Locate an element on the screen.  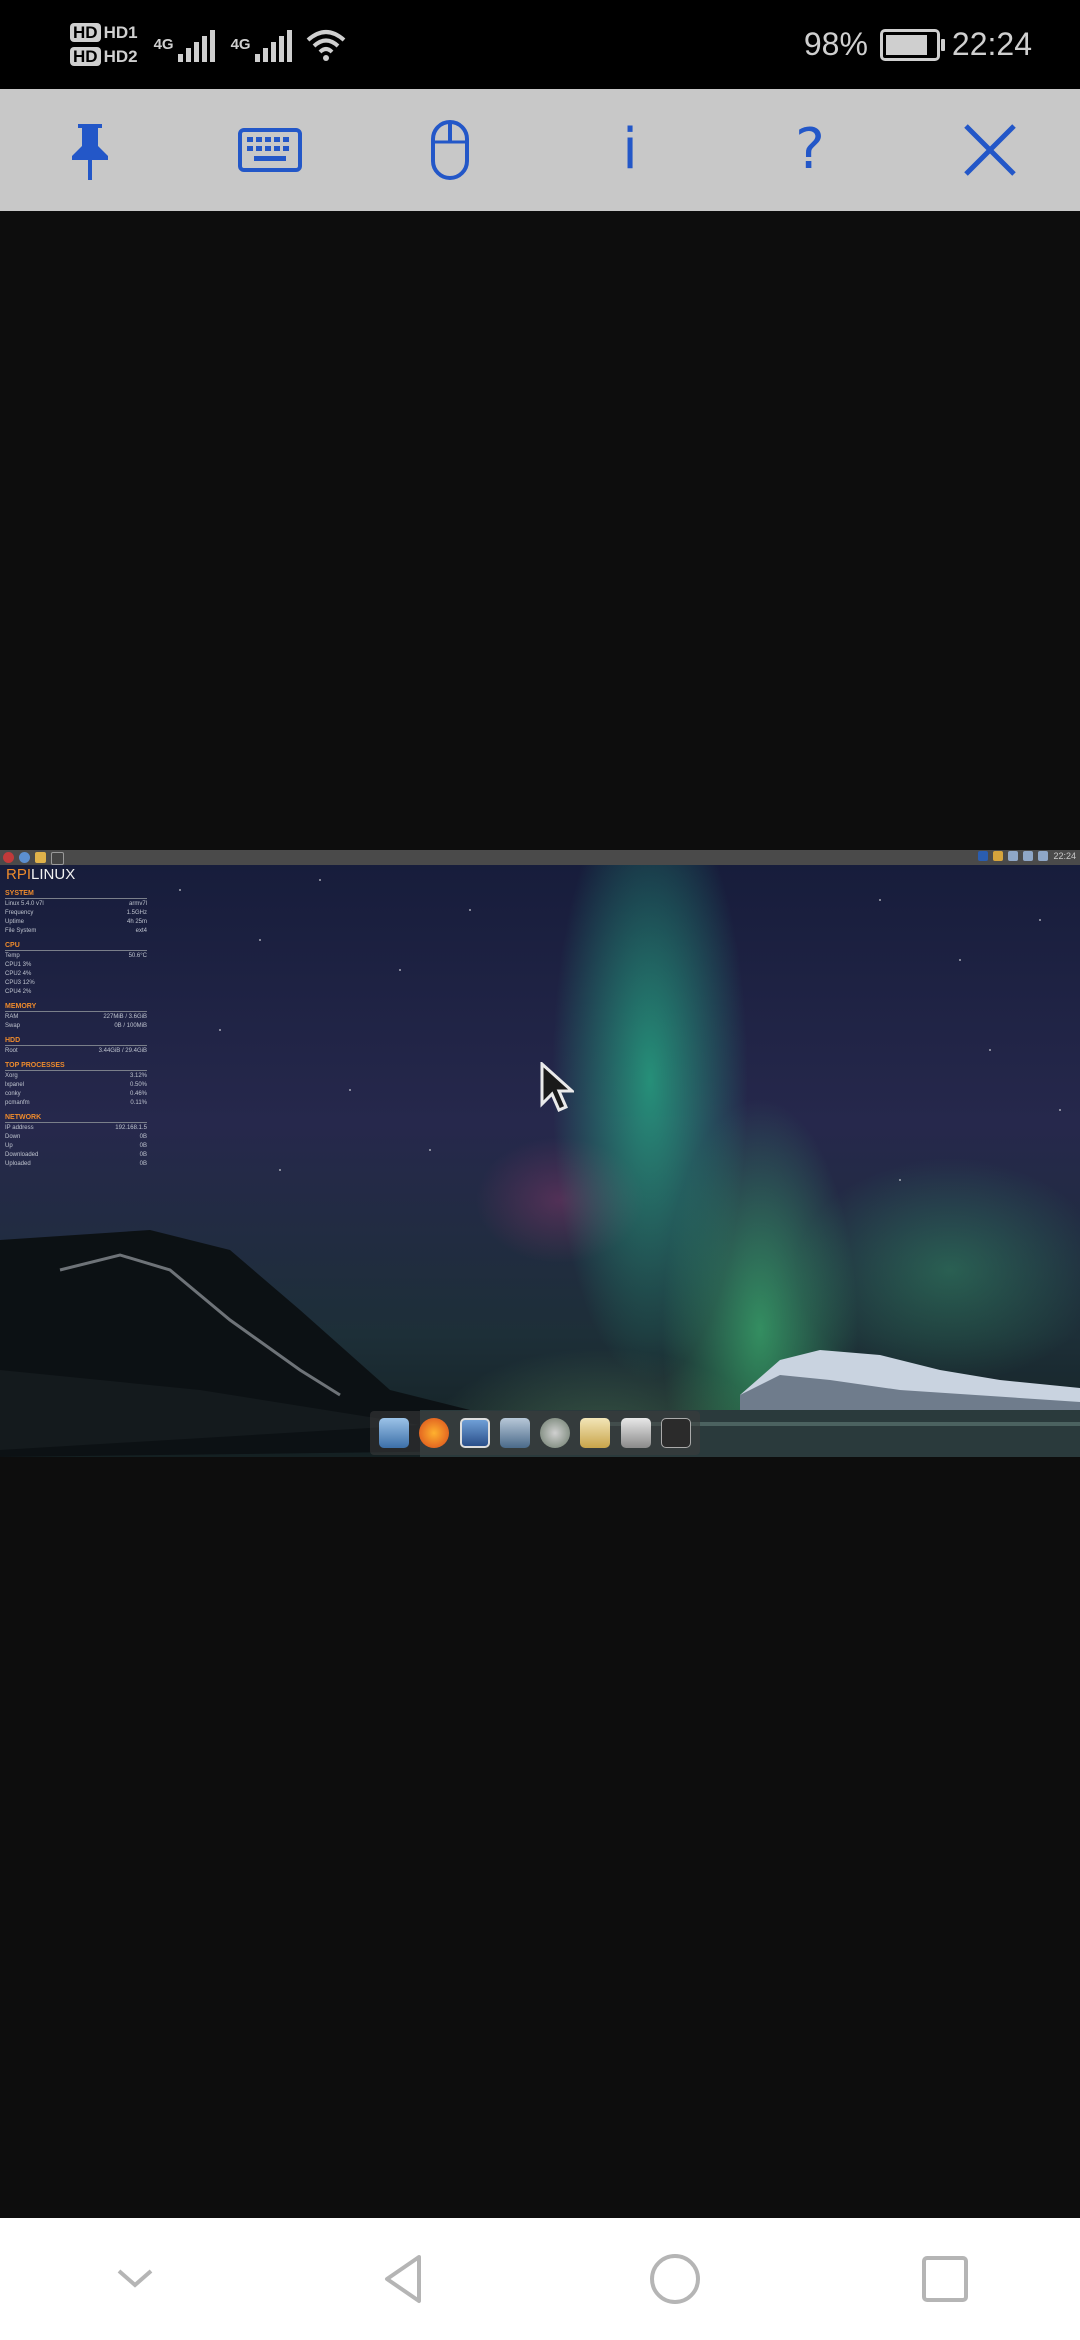
conky-row-label: Down is located at coordinates (13, 1137).